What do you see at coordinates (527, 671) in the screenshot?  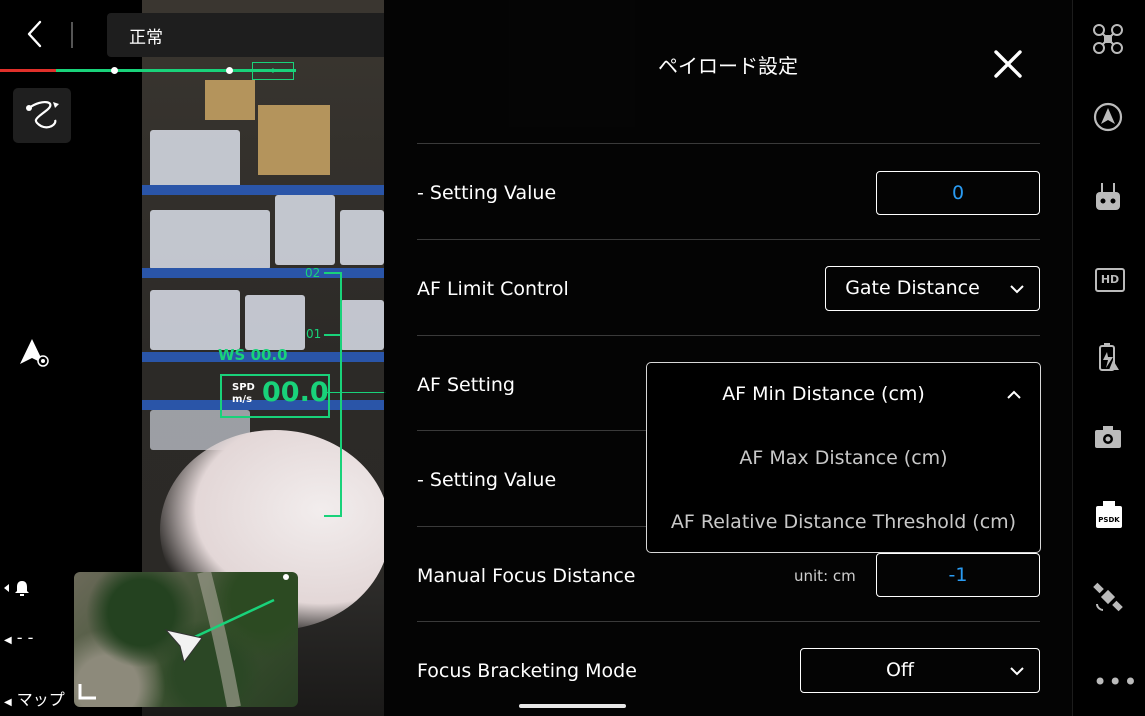 I see `focus-bracketing-mode-label: Focus Bracketing Mode` at bounding box center [527, 671].